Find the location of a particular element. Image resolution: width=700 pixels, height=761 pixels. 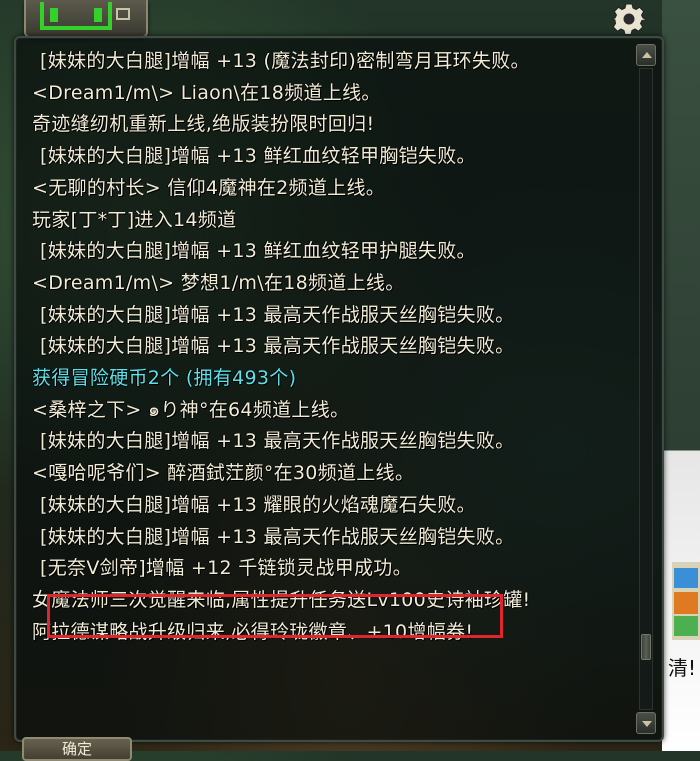

green-tab-glyph-icon is located at coordinates (76, 16).